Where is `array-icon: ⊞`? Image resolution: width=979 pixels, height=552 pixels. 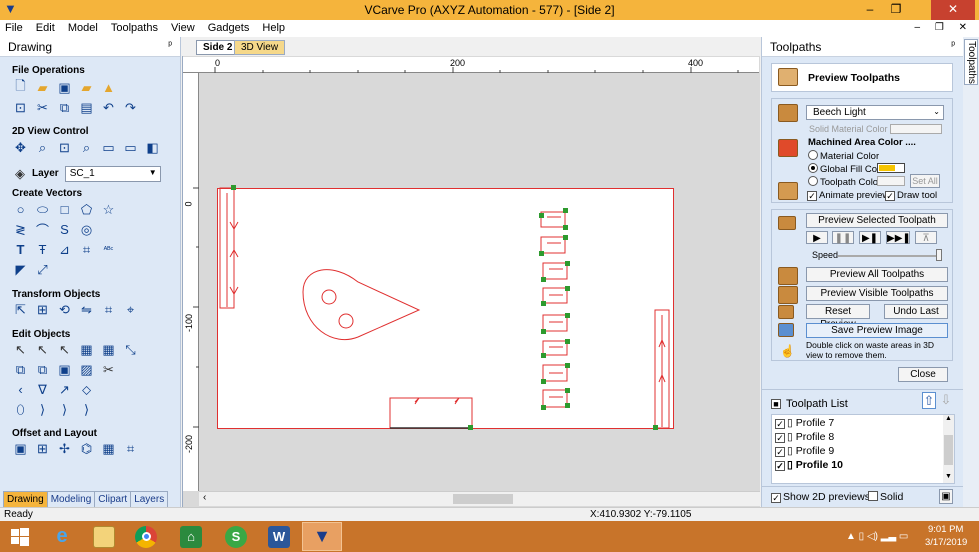 array-icon: ⊞ is located at coordinates (42, 448).